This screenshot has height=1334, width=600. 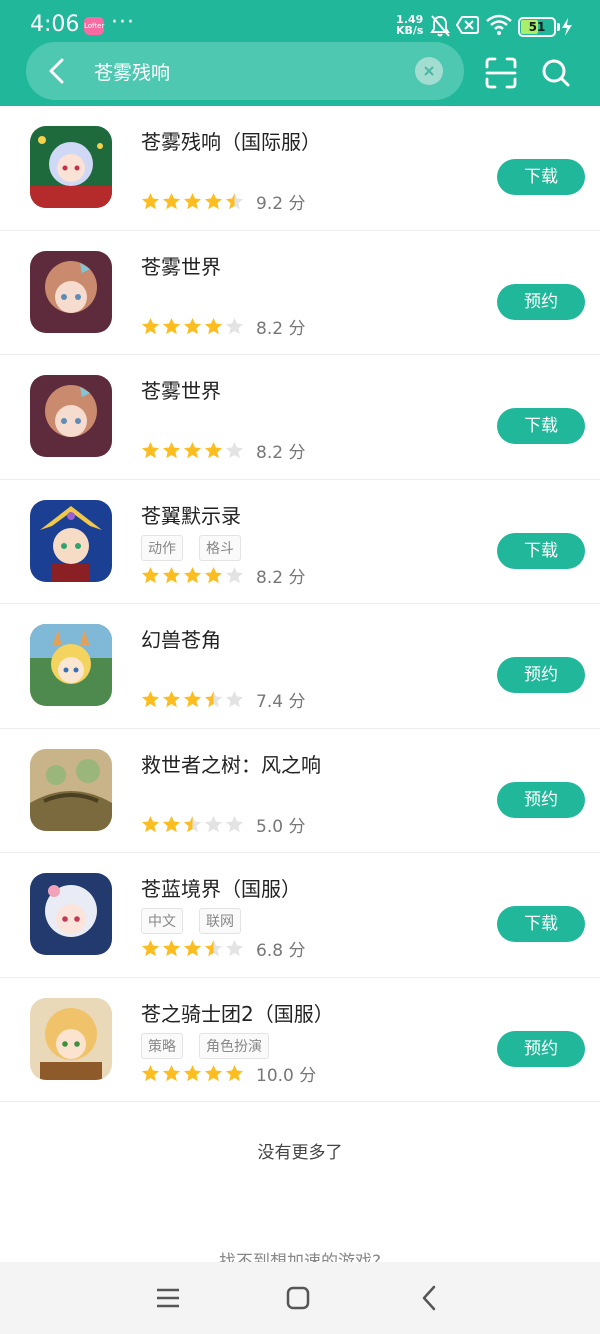 What do you see at coordinates (300, 1040) in the screenshot?
I see `list-item: 苍之骑士团2（国服） 策略 角色扮演 10.0 分 预约` at bounding box center [300, 1040].